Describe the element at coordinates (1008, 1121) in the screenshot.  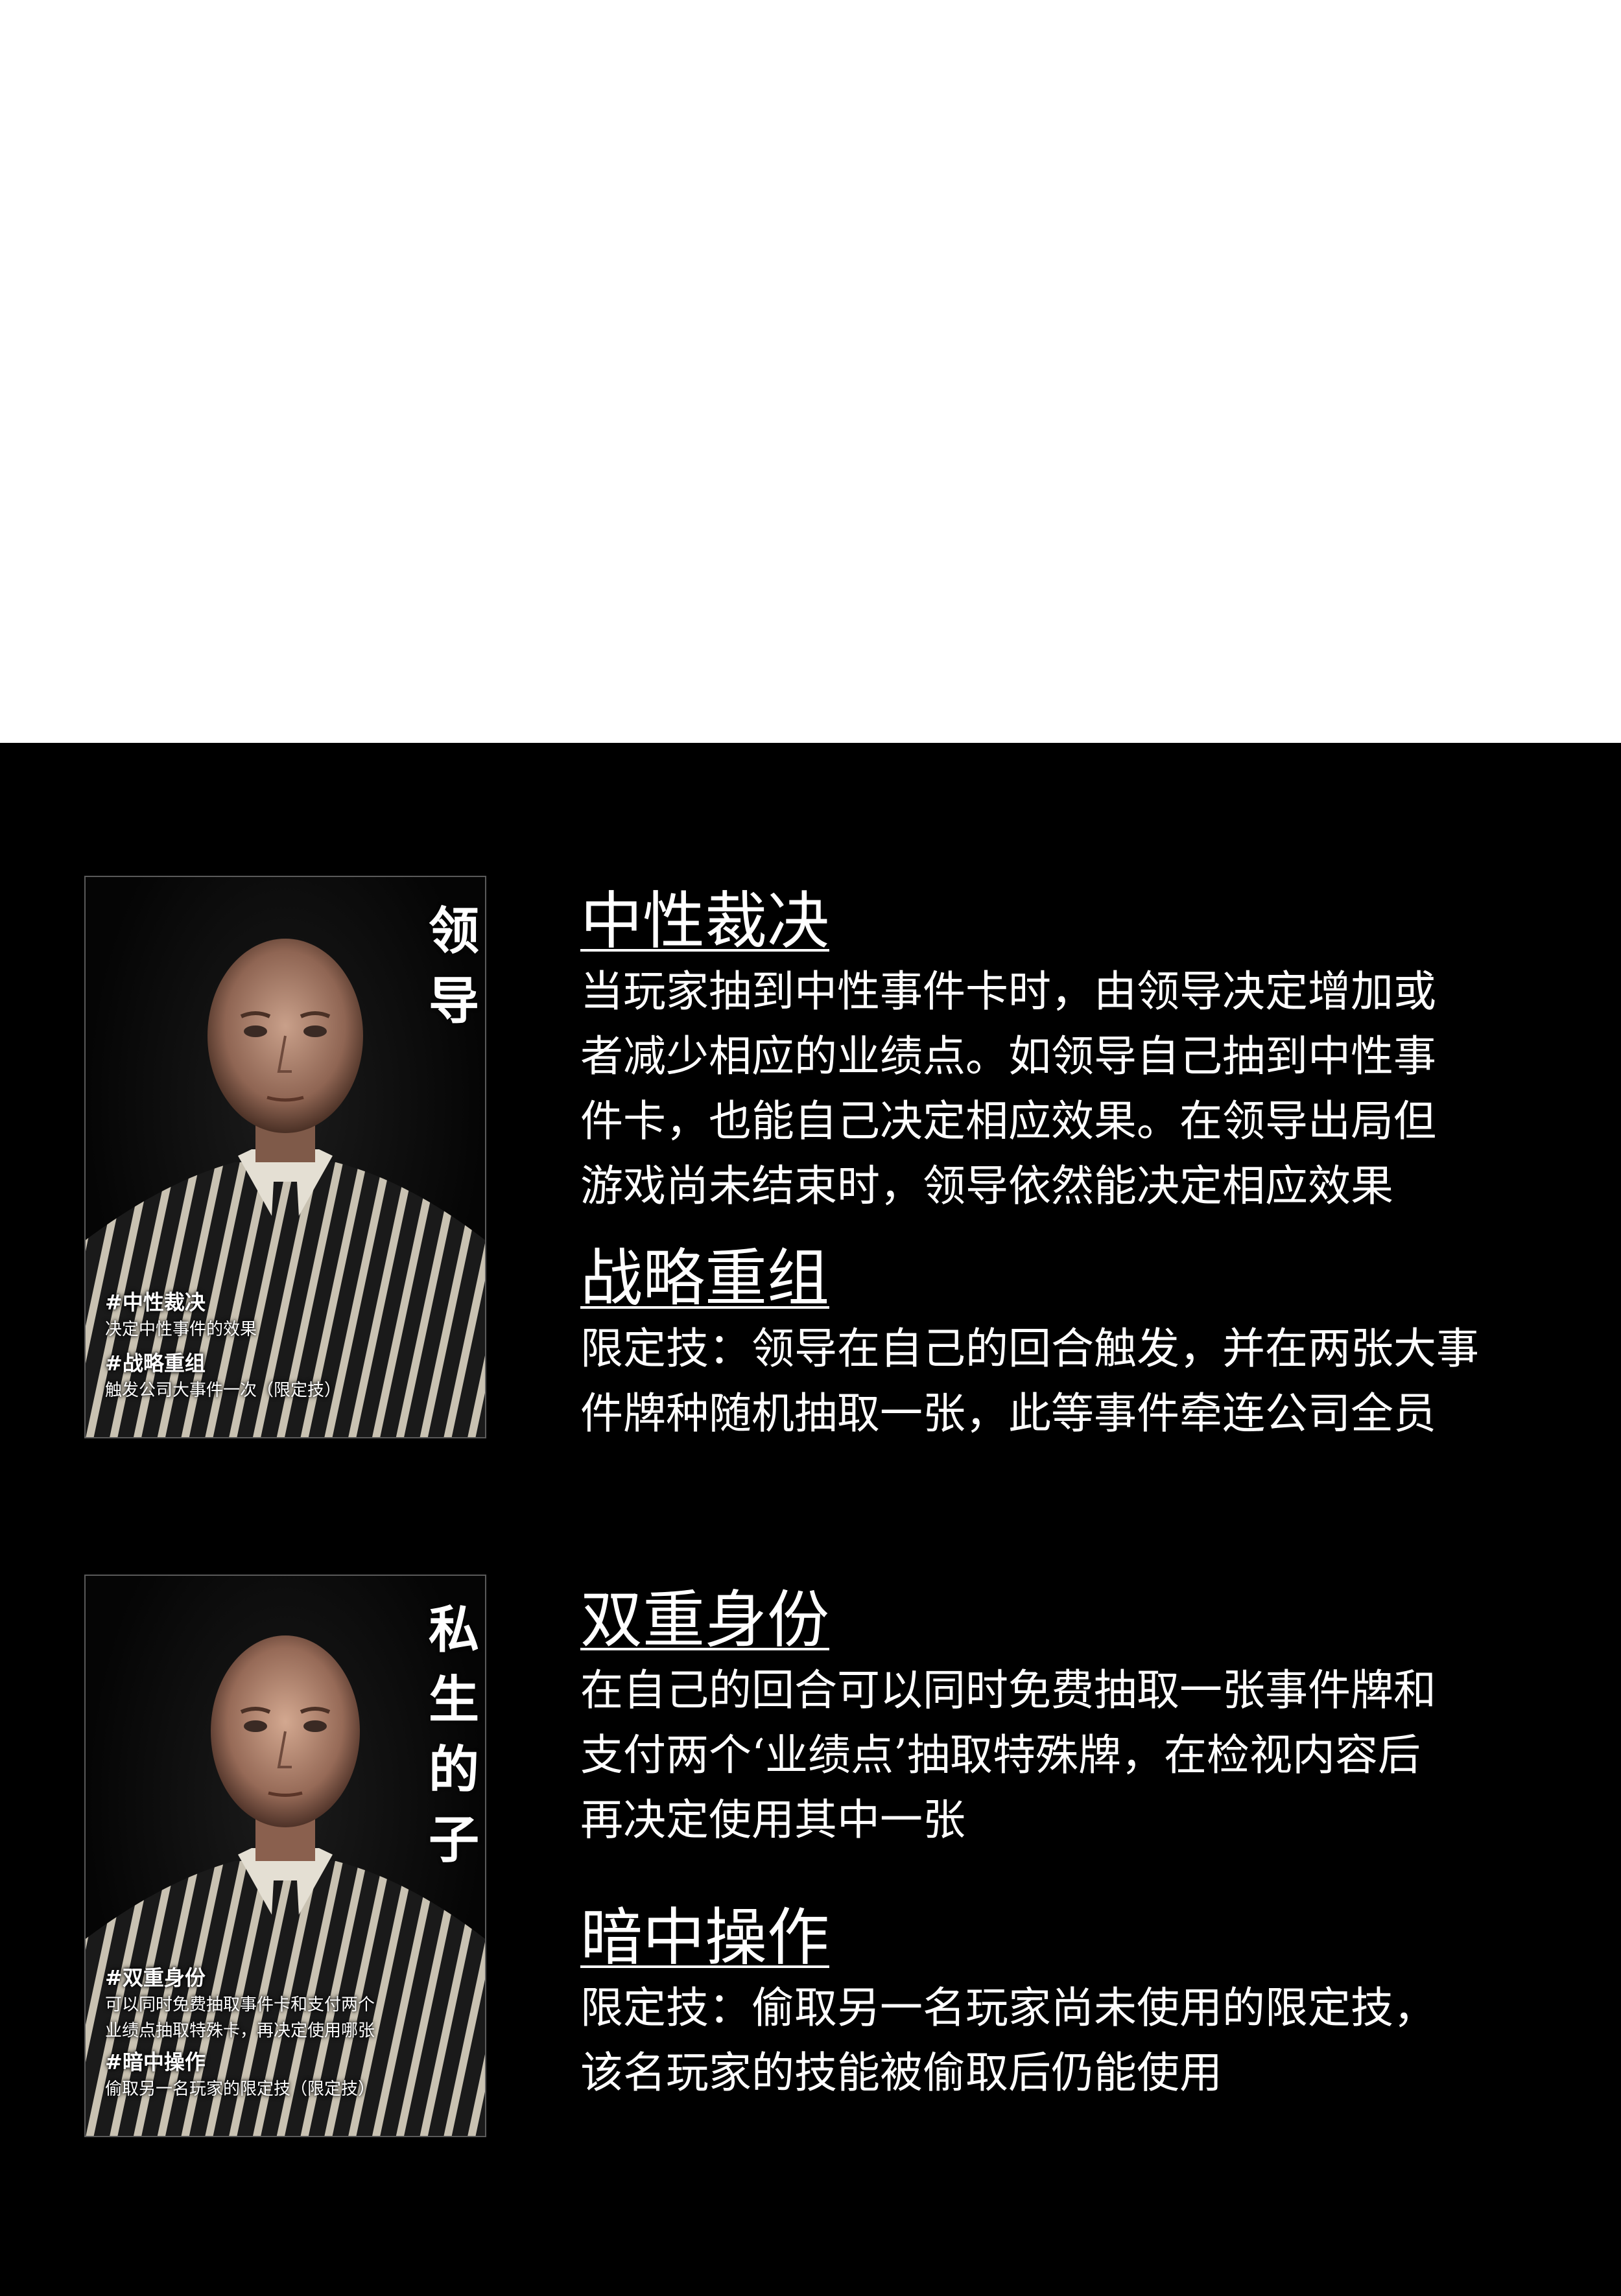
I see `skill-description-line: 件卡，也能自己决定相应效果。在领导出局但` at that location.